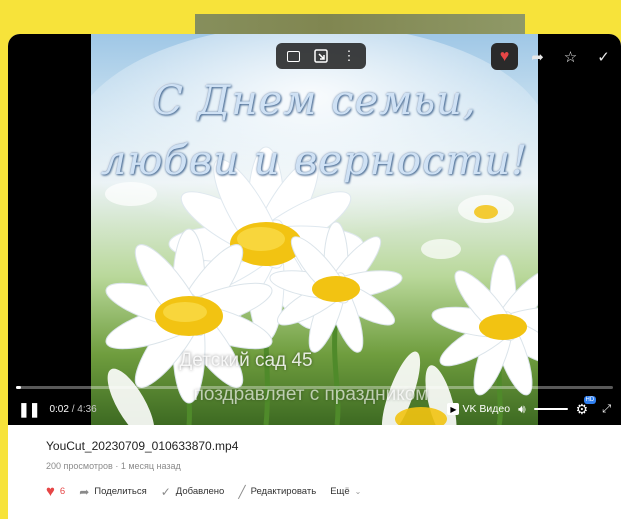 This screenshot has width=621, height=519. What do you see at coordinates (59, 409) in the screenshot?
I see `time-current: 0:02` at bounding box center [59, 409].